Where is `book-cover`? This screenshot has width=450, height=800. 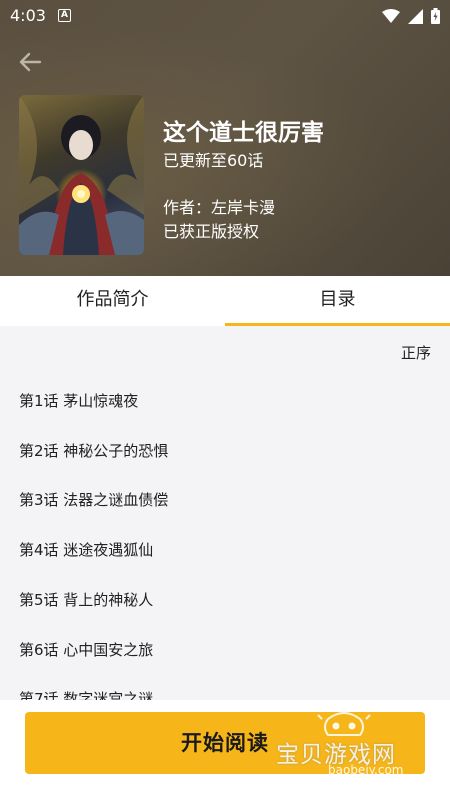
book-cover is located at coordinates (81, 175).